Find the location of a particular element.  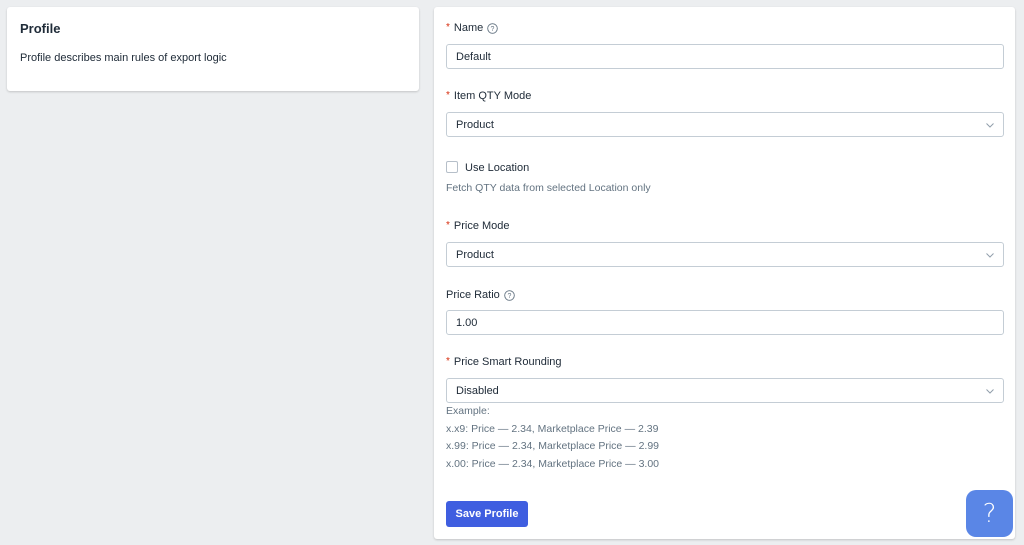

price-smart-rounding-label: * Price Smart Rounding is located at coordinates (504, 362).